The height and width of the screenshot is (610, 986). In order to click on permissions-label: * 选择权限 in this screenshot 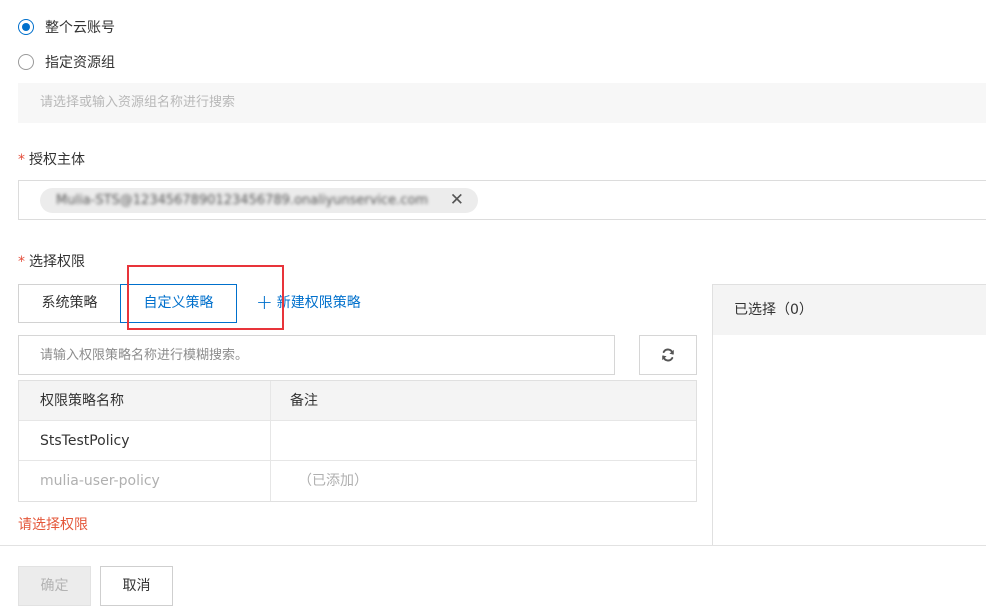, I will do `click(51, 261)`.